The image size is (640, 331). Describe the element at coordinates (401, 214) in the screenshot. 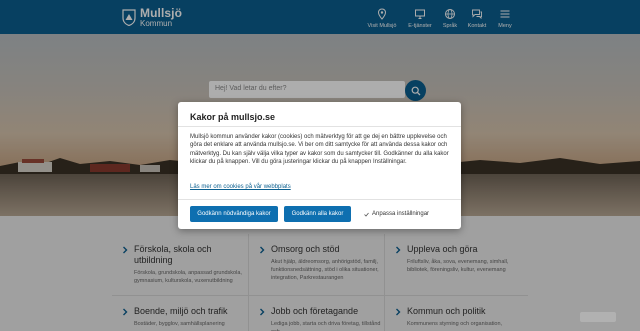

I see `customize-label: Anpassa inställningar` at that location.